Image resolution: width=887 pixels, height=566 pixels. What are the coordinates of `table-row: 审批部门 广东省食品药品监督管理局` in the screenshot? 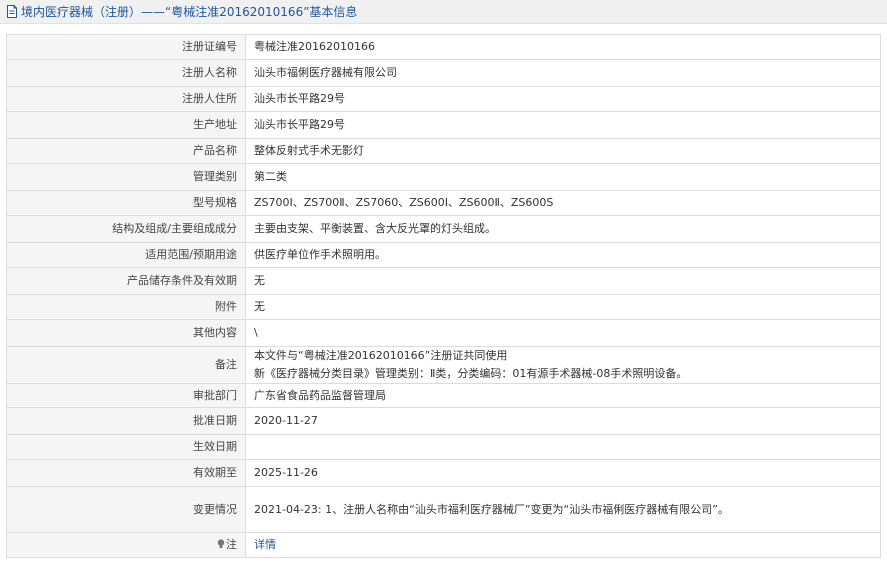 It's located at (443, 395).